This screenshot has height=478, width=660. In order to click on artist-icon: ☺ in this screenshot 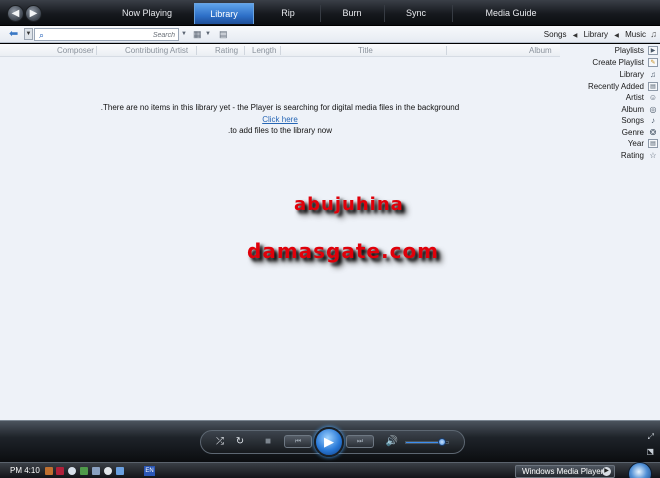, I will do `click(653, 97)`.